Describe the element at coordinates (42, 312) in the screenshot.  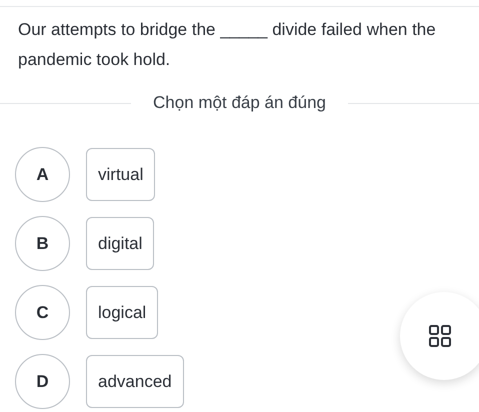
I see `option-letter-button: C` at that location.